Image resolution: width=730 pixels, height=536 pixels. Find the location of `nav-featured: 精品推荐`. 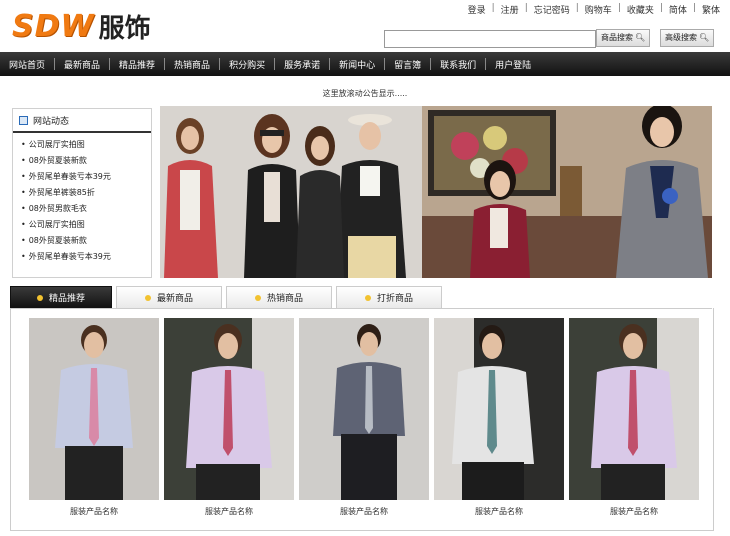

nav-featured: 精品推荐 is located at coordinates (137, 64).